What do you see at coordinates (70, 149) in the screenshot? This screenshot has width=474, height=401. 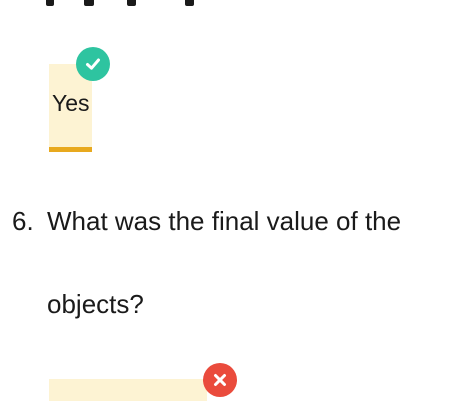 I see `answer-underline` at bounding box center [70, 149].